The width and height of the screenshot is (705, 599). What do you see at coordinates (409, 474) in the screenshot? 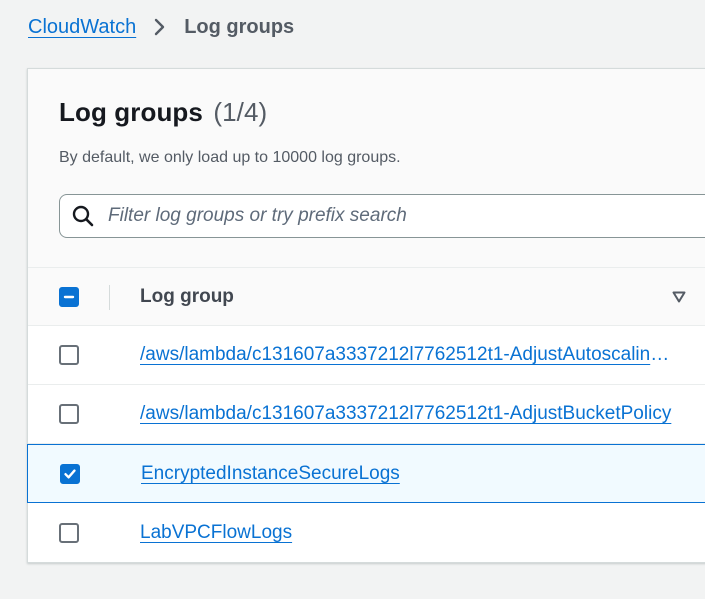
I see `log-group-link: EncryptedInstanceSecureLogs` at bounding box center [409, 474].